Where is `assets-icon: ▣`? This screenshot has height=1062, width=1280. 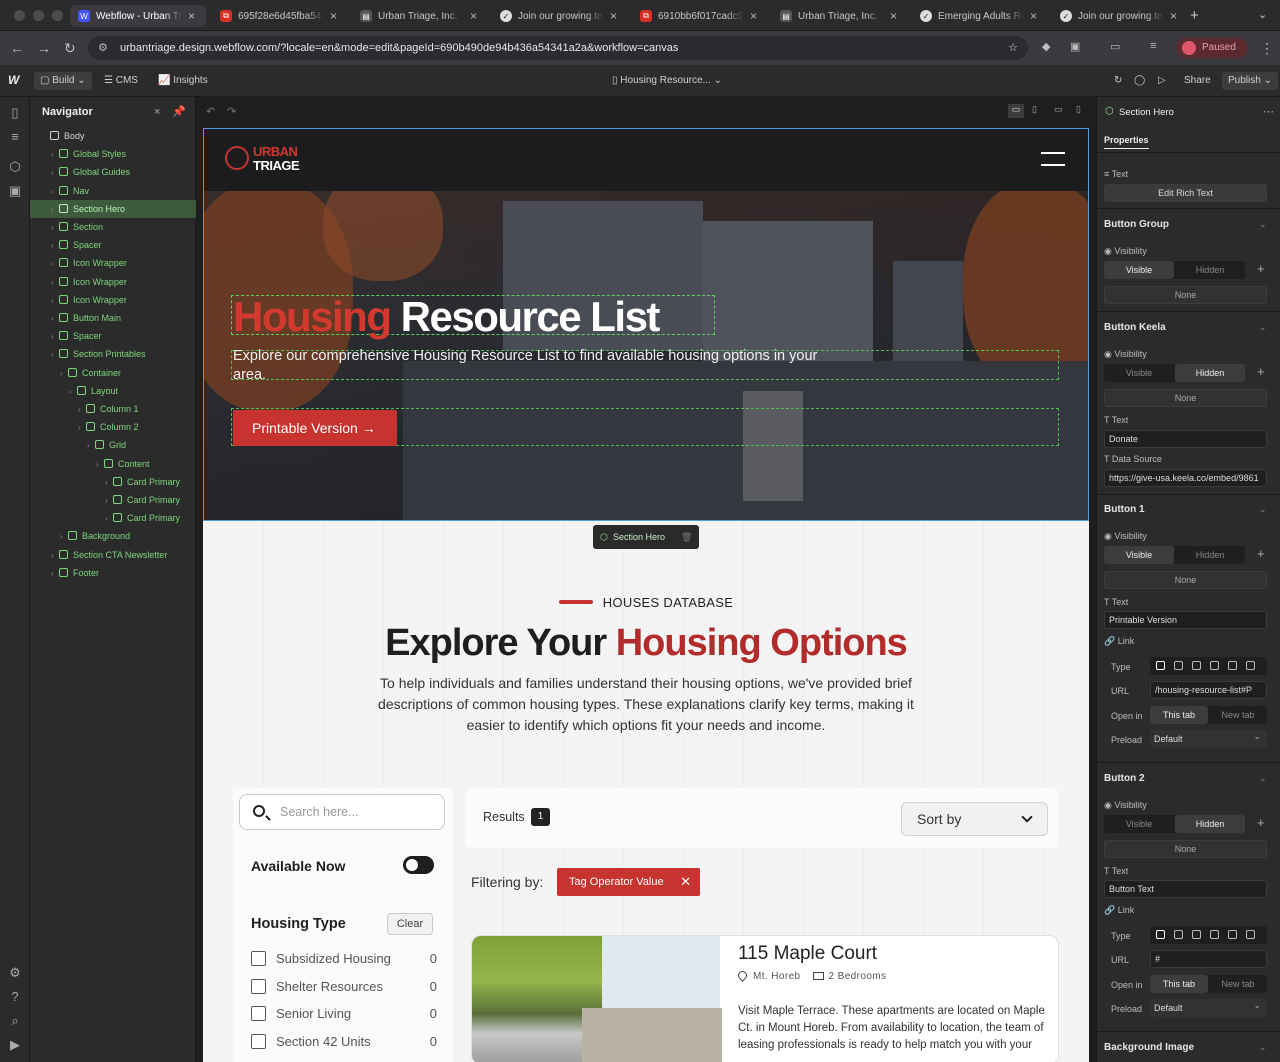 assets-icon: ▣ is located at coordinates (15, 191).